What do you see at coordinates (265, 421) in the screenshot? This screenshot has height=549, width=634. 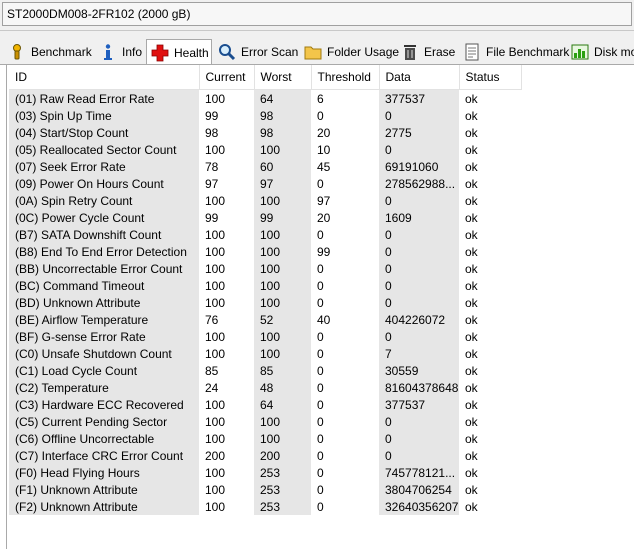 I see `table-row: (C5) Current Pending Sector 100 100 0 0 ok` at bounding box center [265, 421].